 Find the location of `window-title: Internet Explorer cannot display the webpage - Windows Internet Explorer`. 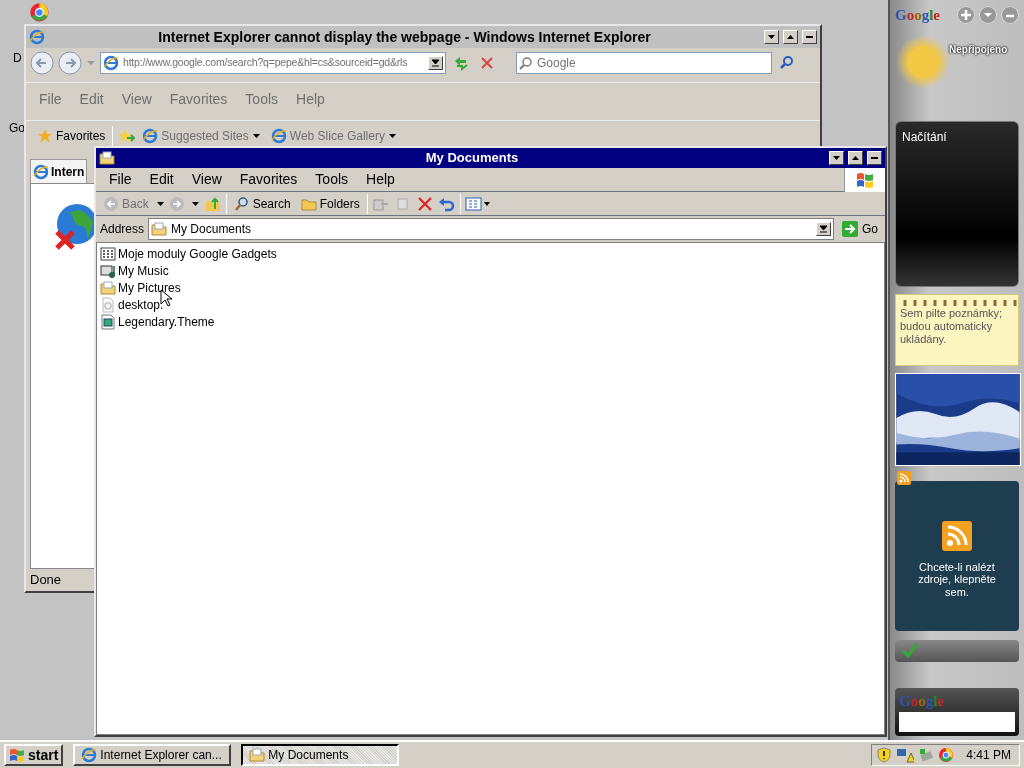

window-title: Internet Explorer cannot display the webpage - Windows Internet Explorer is located at coordinates (404, 37).